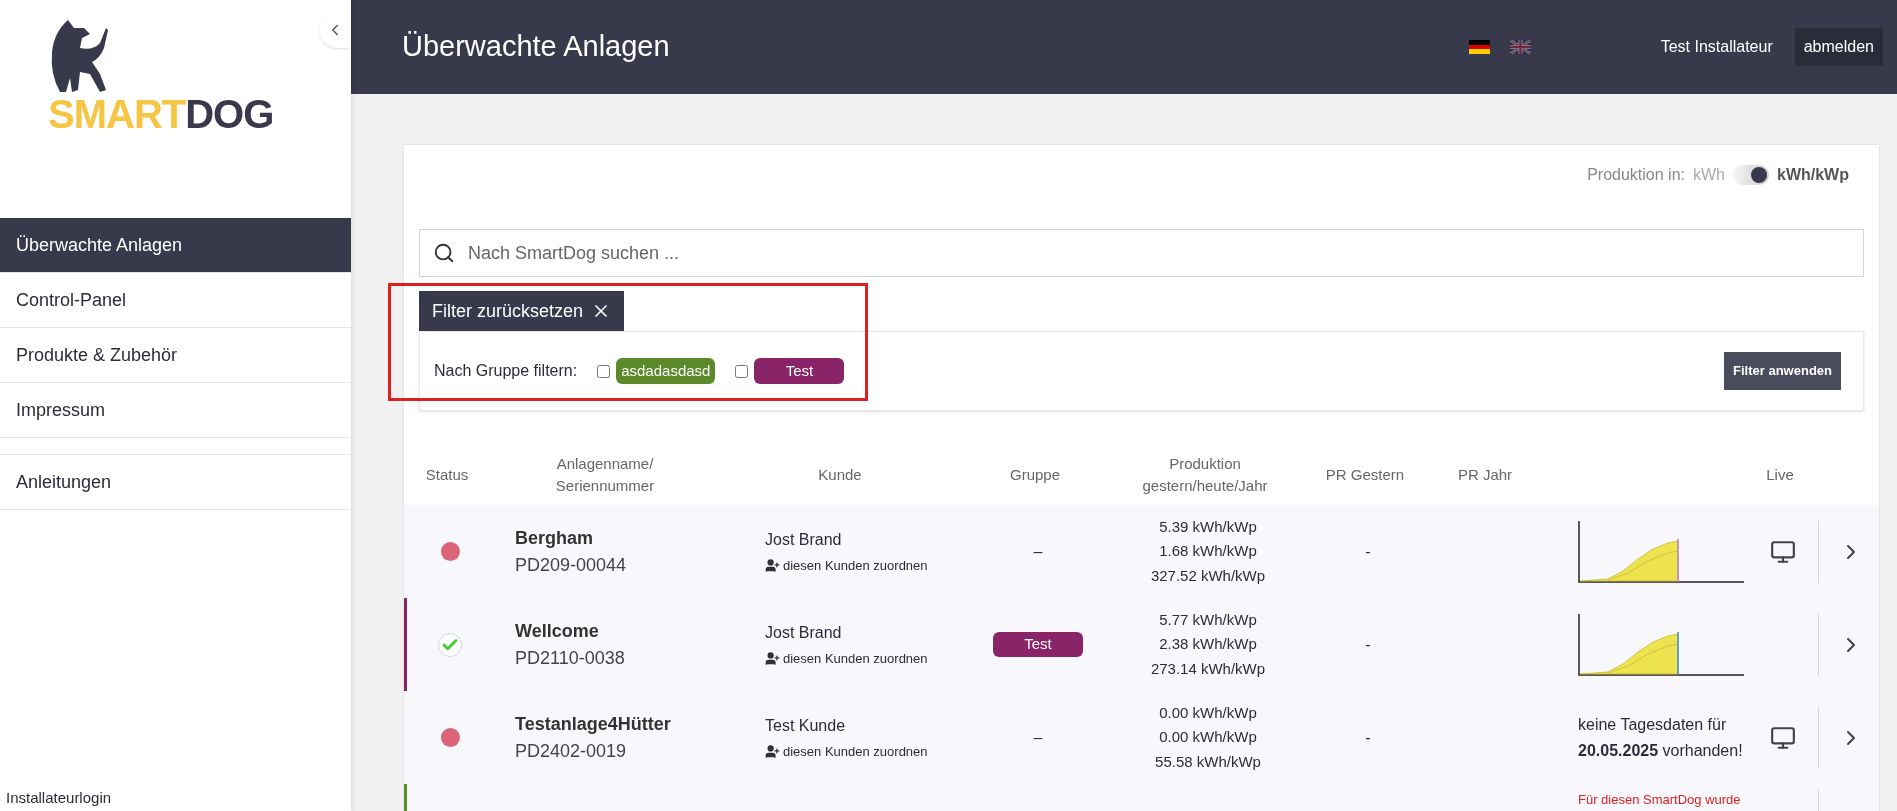  What do you see at coordinates (175, 797) in the screenshot?
I see `installer-login-link: Installateurlogin` at bounding box center [175, 797].